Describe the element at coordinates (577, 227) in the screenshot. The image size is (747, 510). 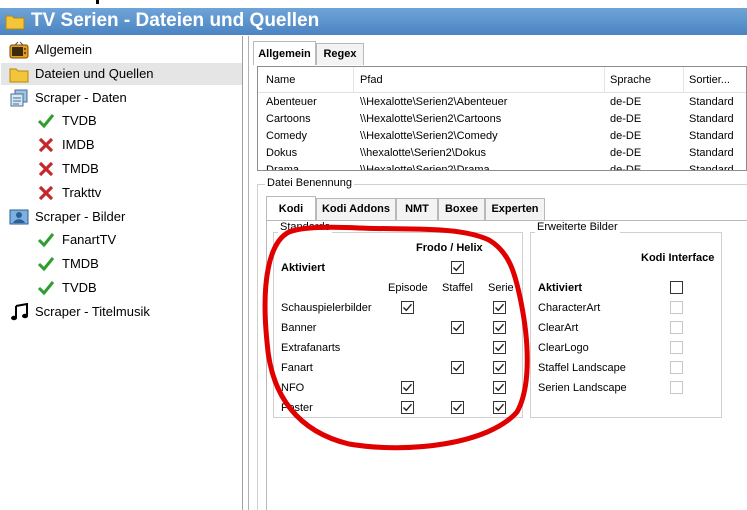
I see `extended-images-title: Erweiterte Bilder` at that location.